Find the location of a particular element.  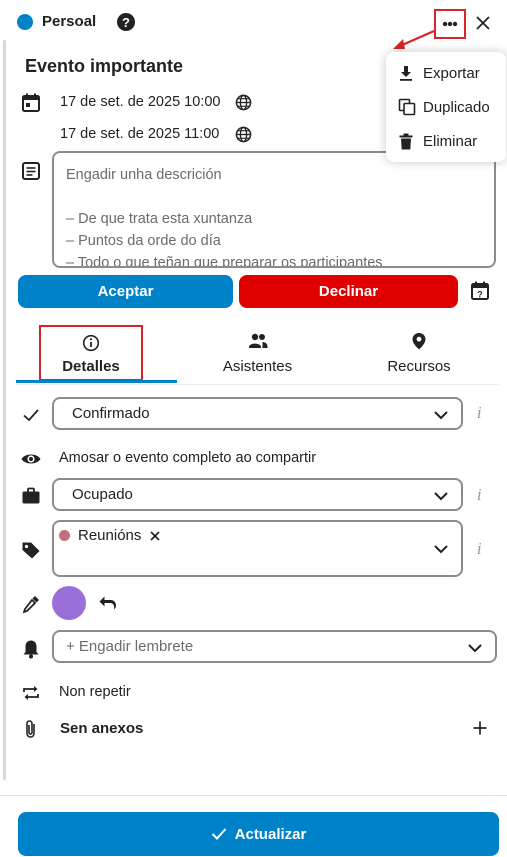

update-button: Actualizar is located at coordinates (258, 834).